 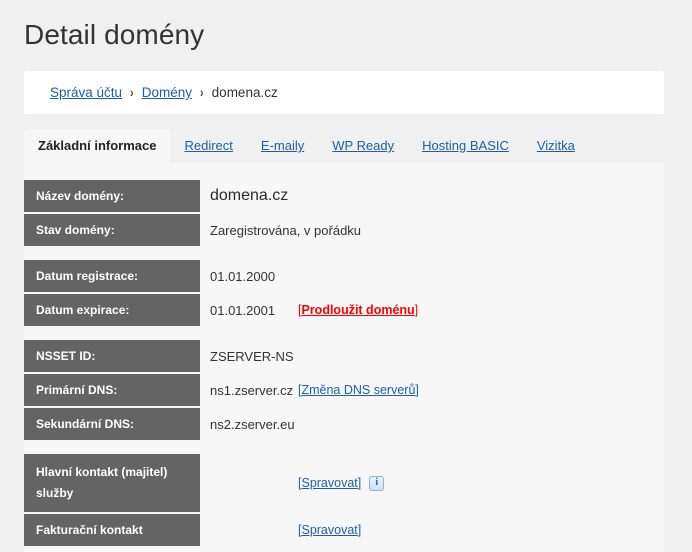 What do you see at coordinates (243, 310) in the screenshot?
I see `expiration-date-value: 01.01.2001` at bounding box center [243, 310].